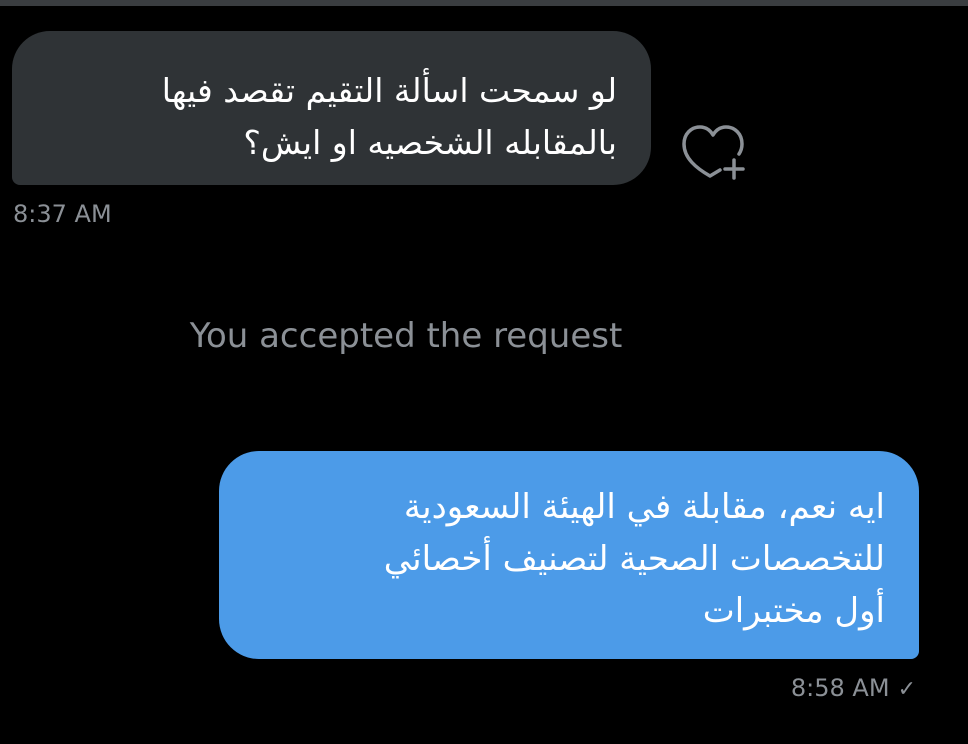 Image resolution: width=968 pixels, height=744 pixels. I want to click on message-text-line: للتخصصات الصحية لتصنيف أخصائي, so click(634, 559).